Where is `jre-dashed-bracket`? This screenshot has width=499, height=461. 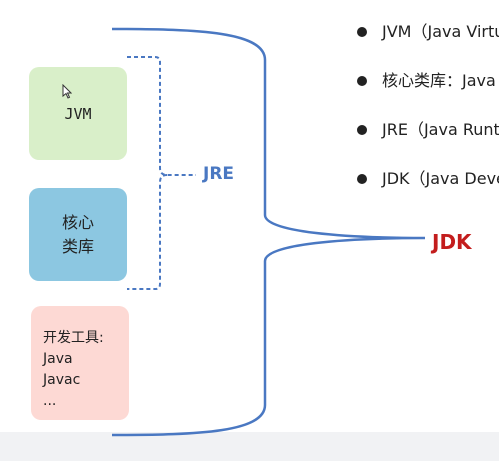
jre-dashed-bracket is located at coordinates (161, 173).